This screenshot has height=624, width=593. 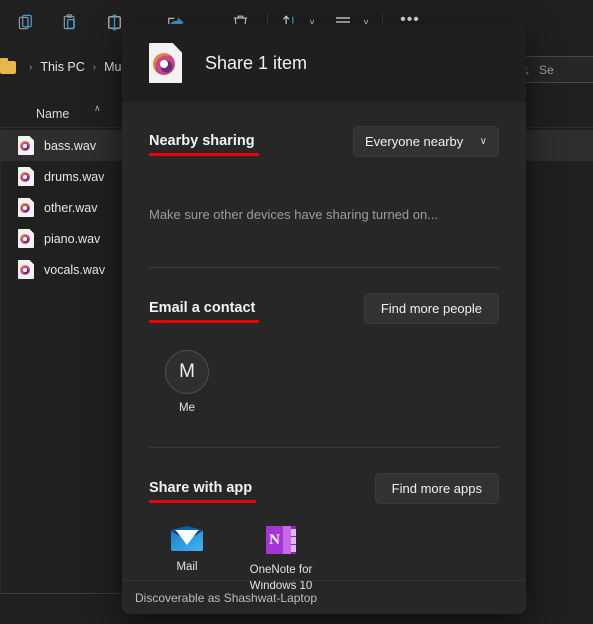 What do you see at coordinates (436, 488) in the screenshot?
I see `find-more-apps-button: Find more apps` at bounding box center [436, 488].